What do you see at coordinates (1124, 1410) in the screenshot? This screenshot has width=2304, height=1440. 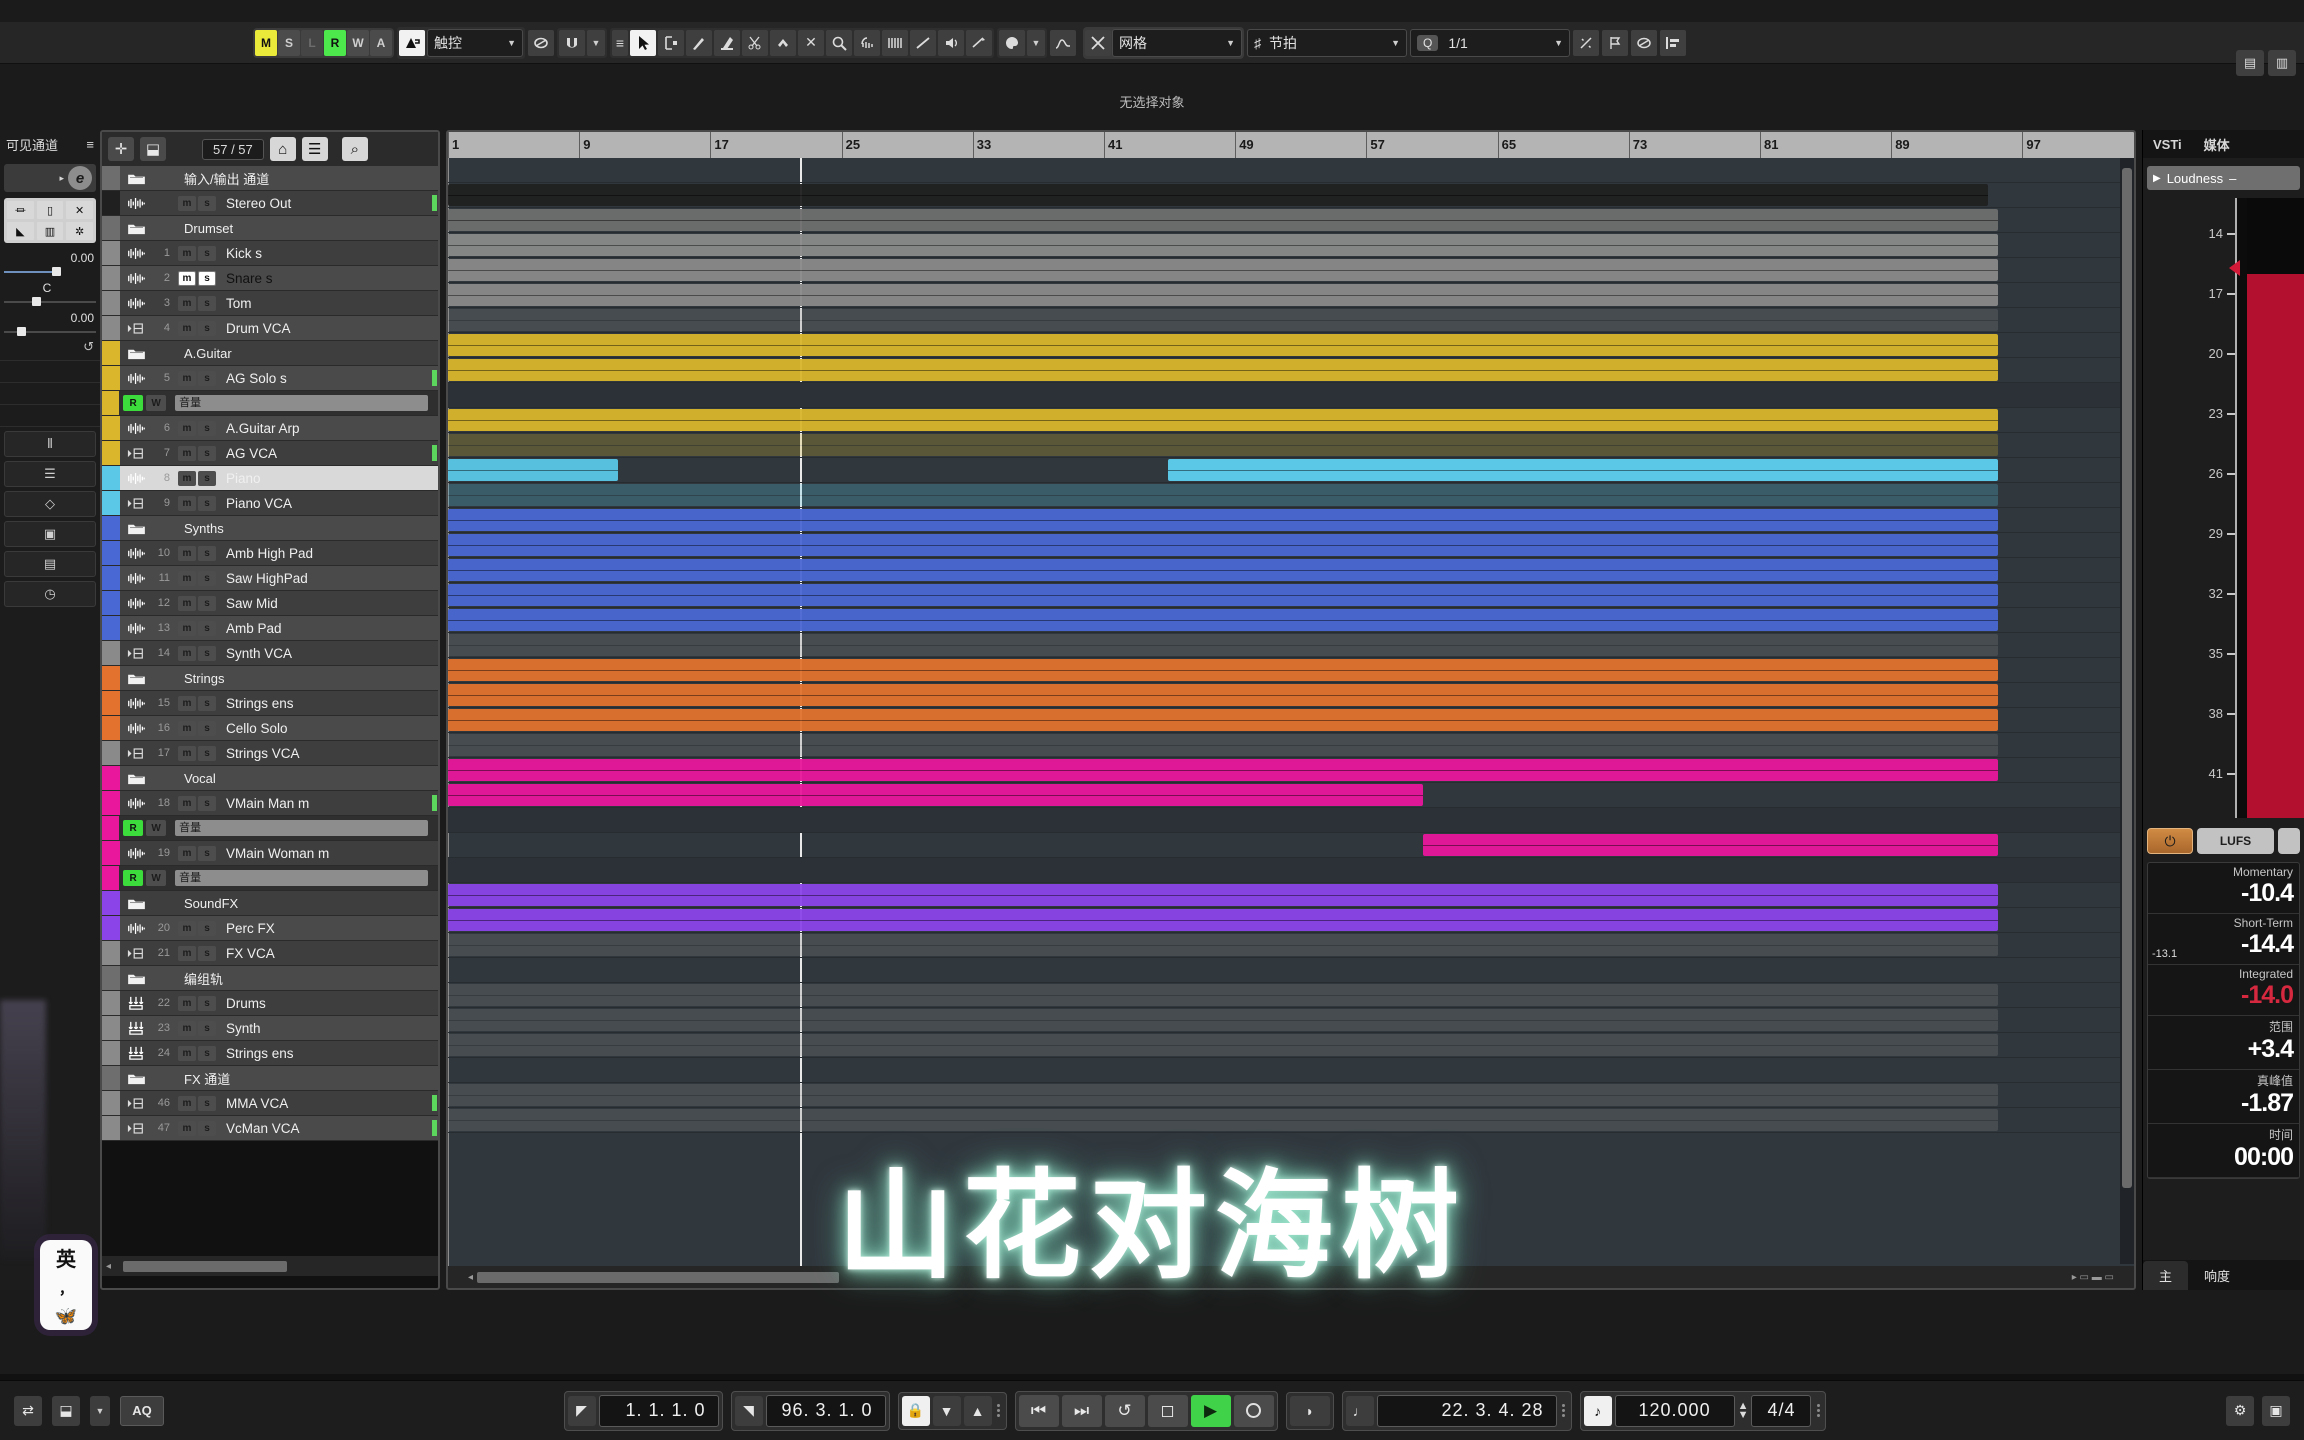 I see `cycle-button: ↺` at bounding box center [1124, 1410].